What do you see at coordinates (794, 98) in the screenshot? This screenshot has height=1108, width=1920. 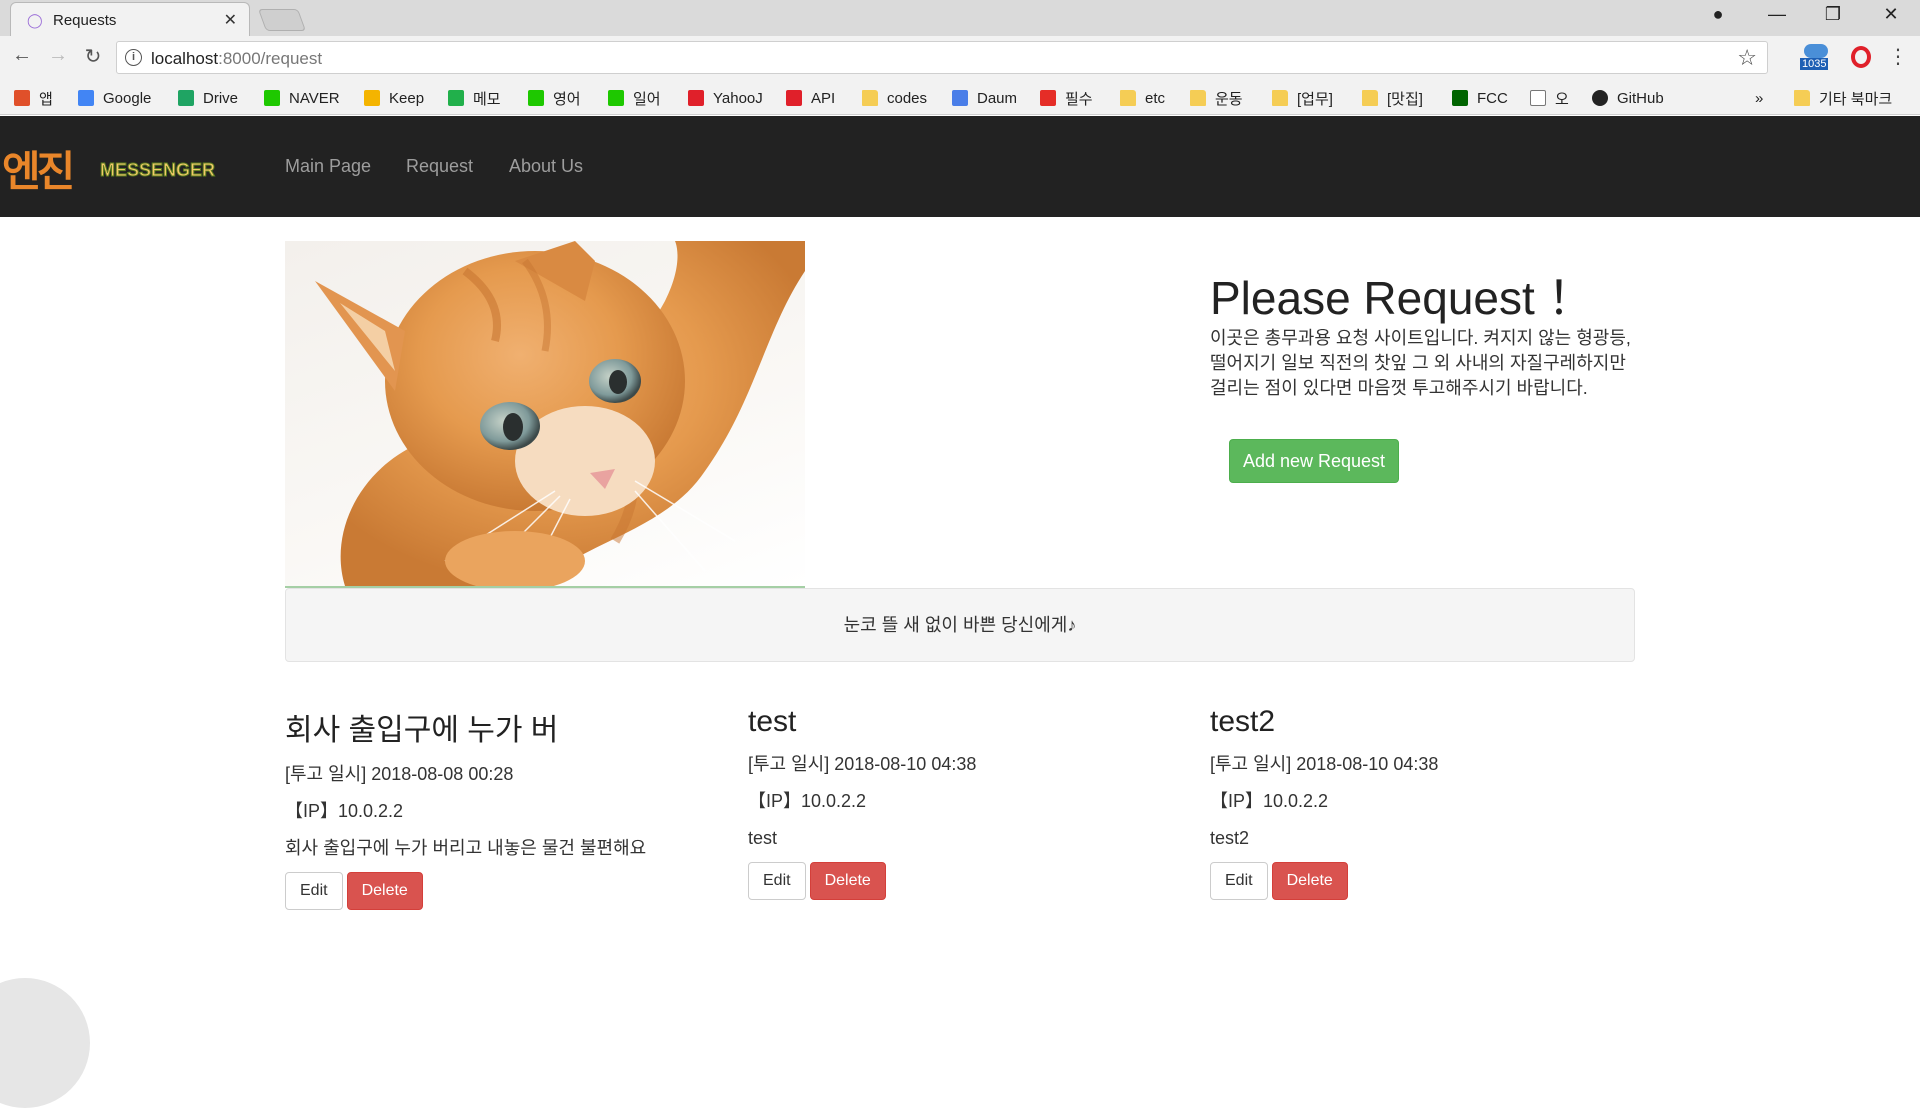 I see `api-icon` at bounding box center [794, 98].